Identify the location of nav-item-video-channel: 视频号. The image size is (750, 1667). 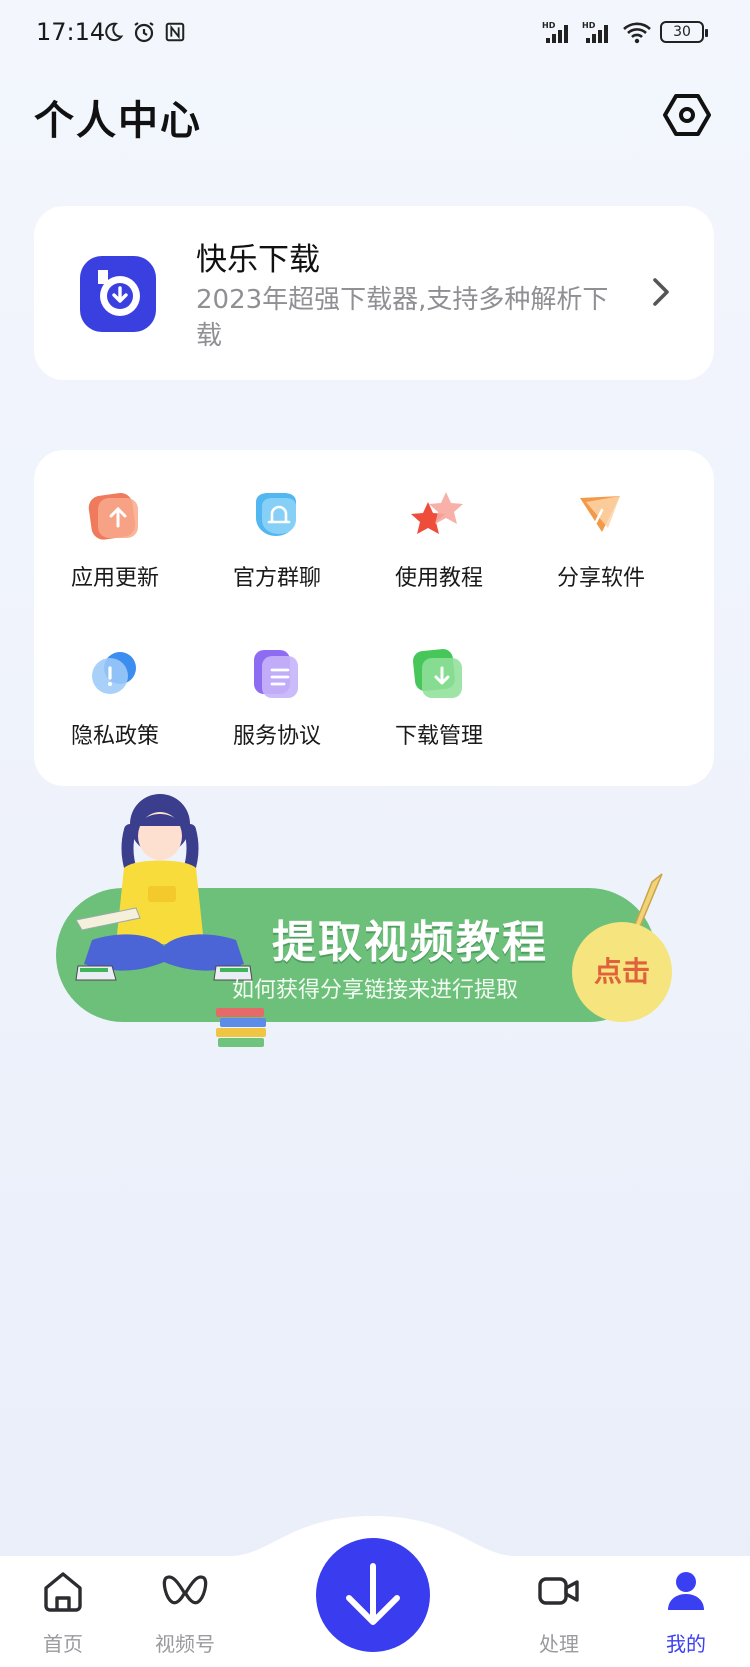
(185, 1613).